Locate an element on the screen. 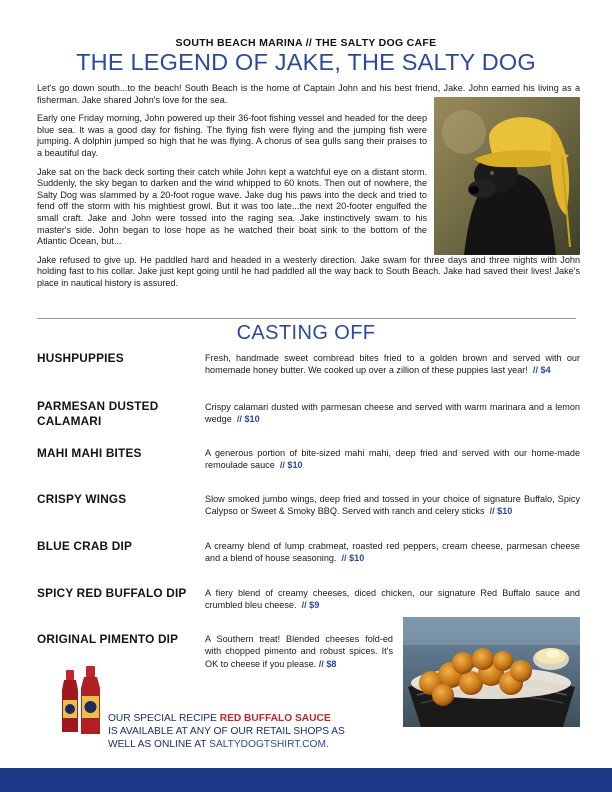 The image size is (612, 792). menu-item-price: // $4 is located at coordinates (541, 370).